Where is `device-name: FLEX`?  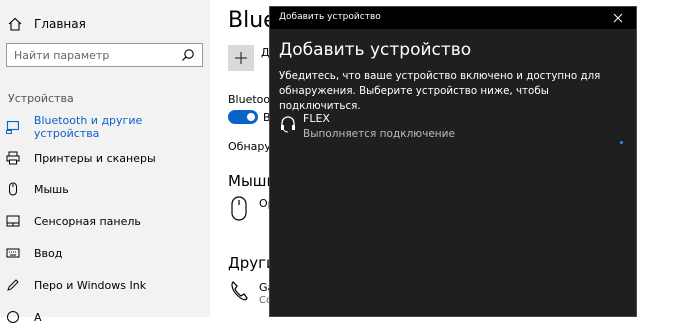 device-name: FLEX is located at coordinates (316, 118).